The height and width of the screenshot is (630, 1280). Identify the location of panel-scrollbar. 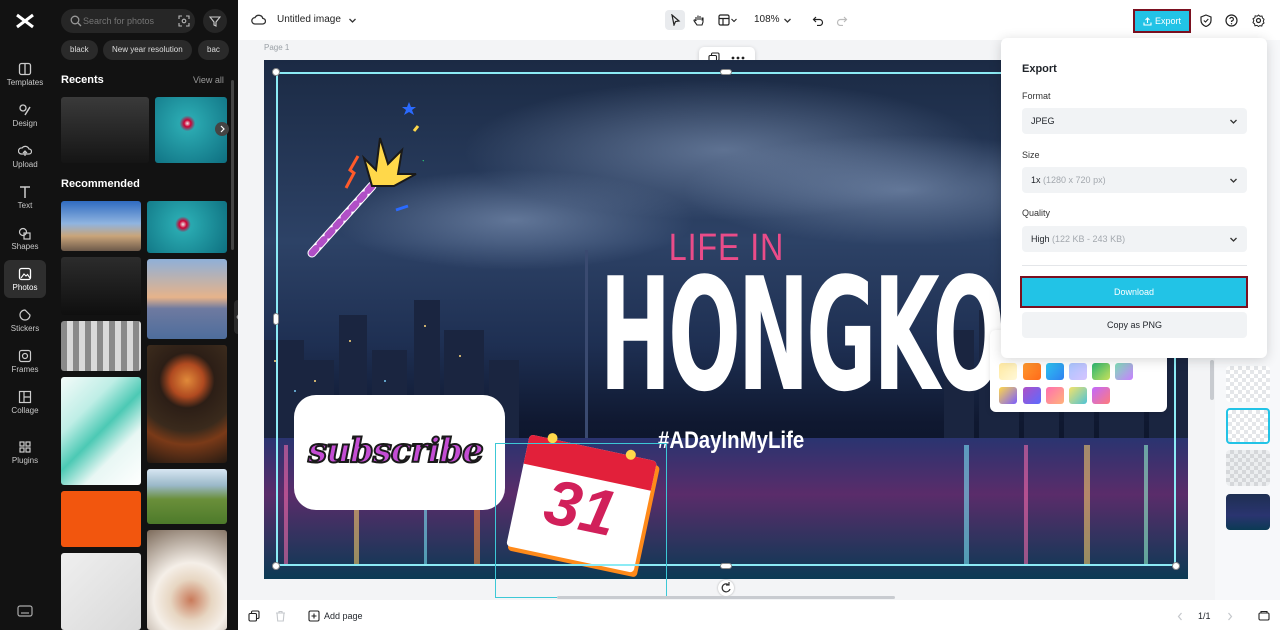
(232, 165).